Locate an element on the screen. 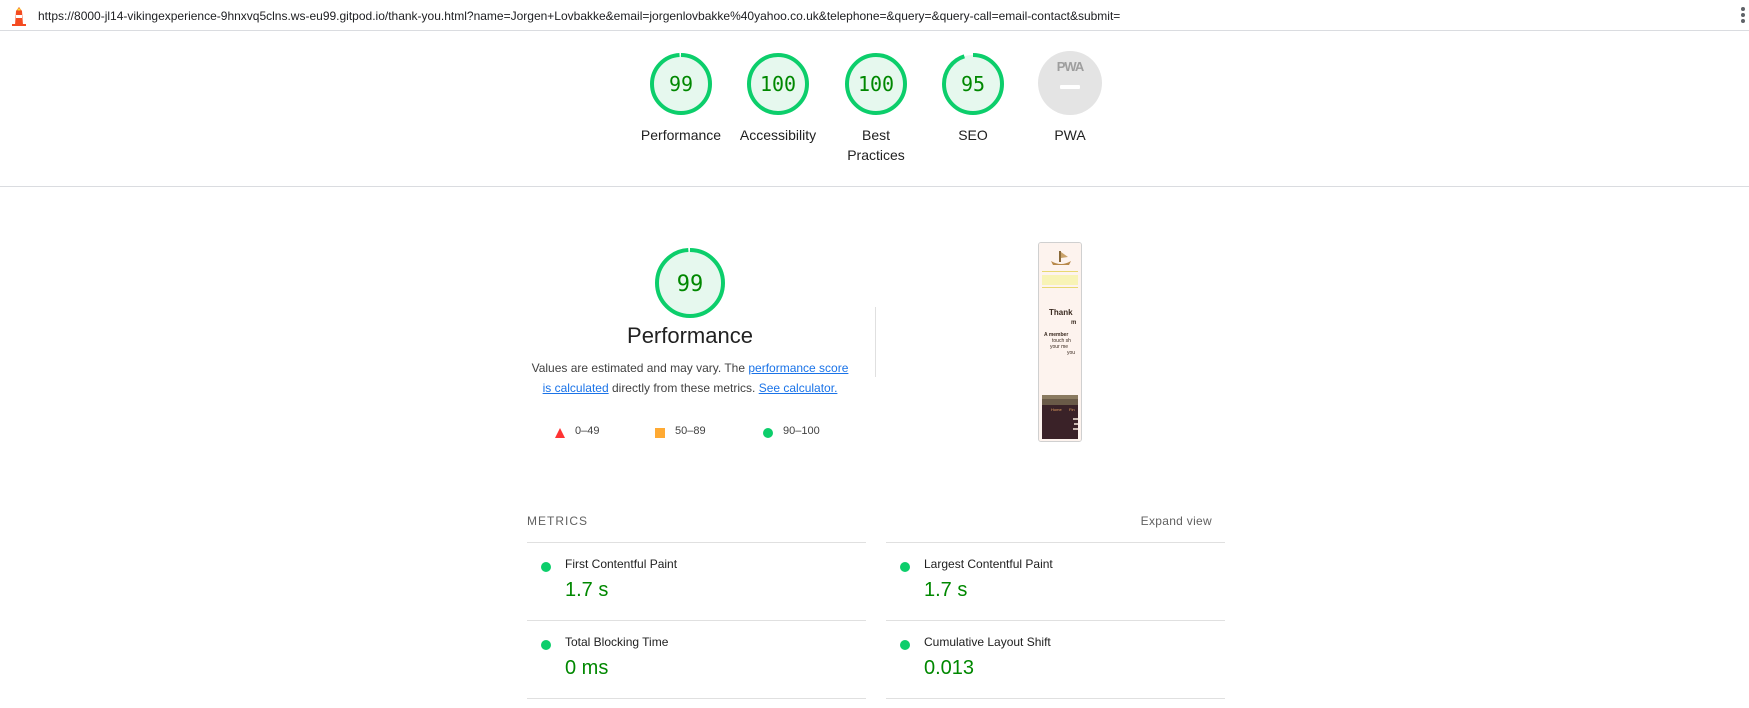 Image resolution: width=1749 pixels, height=708 pixels. pwa-dash-icon is located at coordinates (1070, 87).